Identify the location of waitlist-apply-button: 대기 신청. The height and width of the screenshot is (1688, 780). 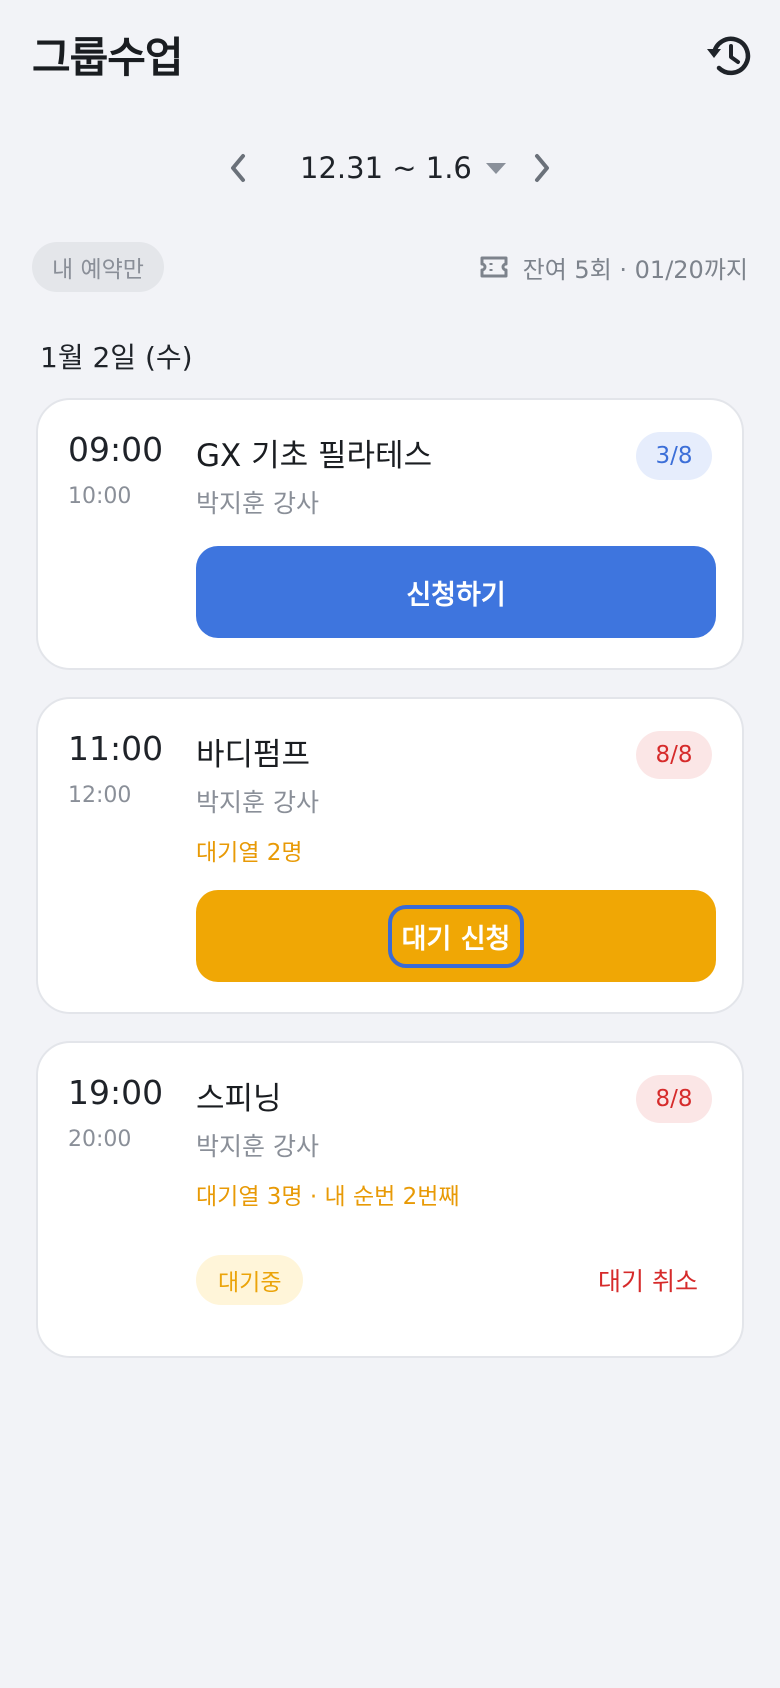
(456, 936).